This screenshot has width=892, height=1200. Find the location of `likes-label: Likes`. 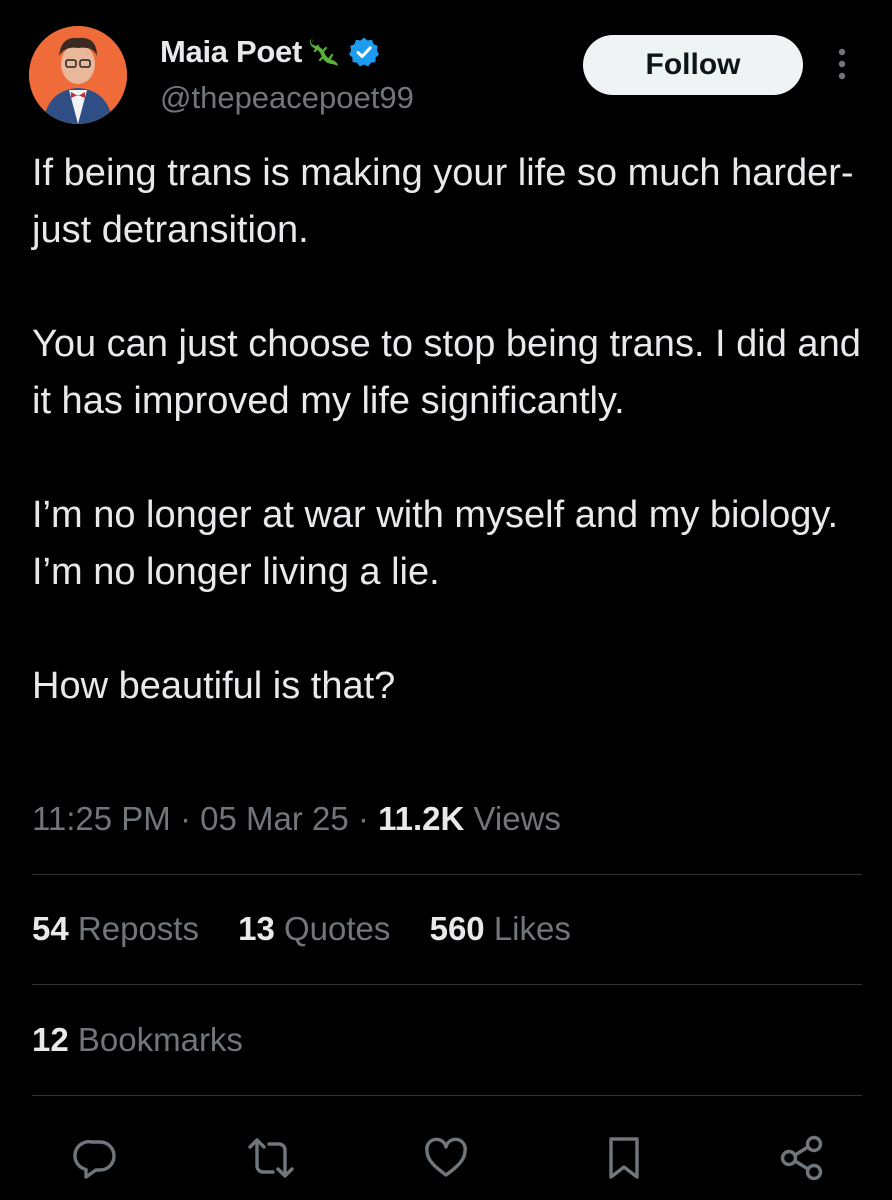

likes-label: Likes is located at coordinates (527, 928).